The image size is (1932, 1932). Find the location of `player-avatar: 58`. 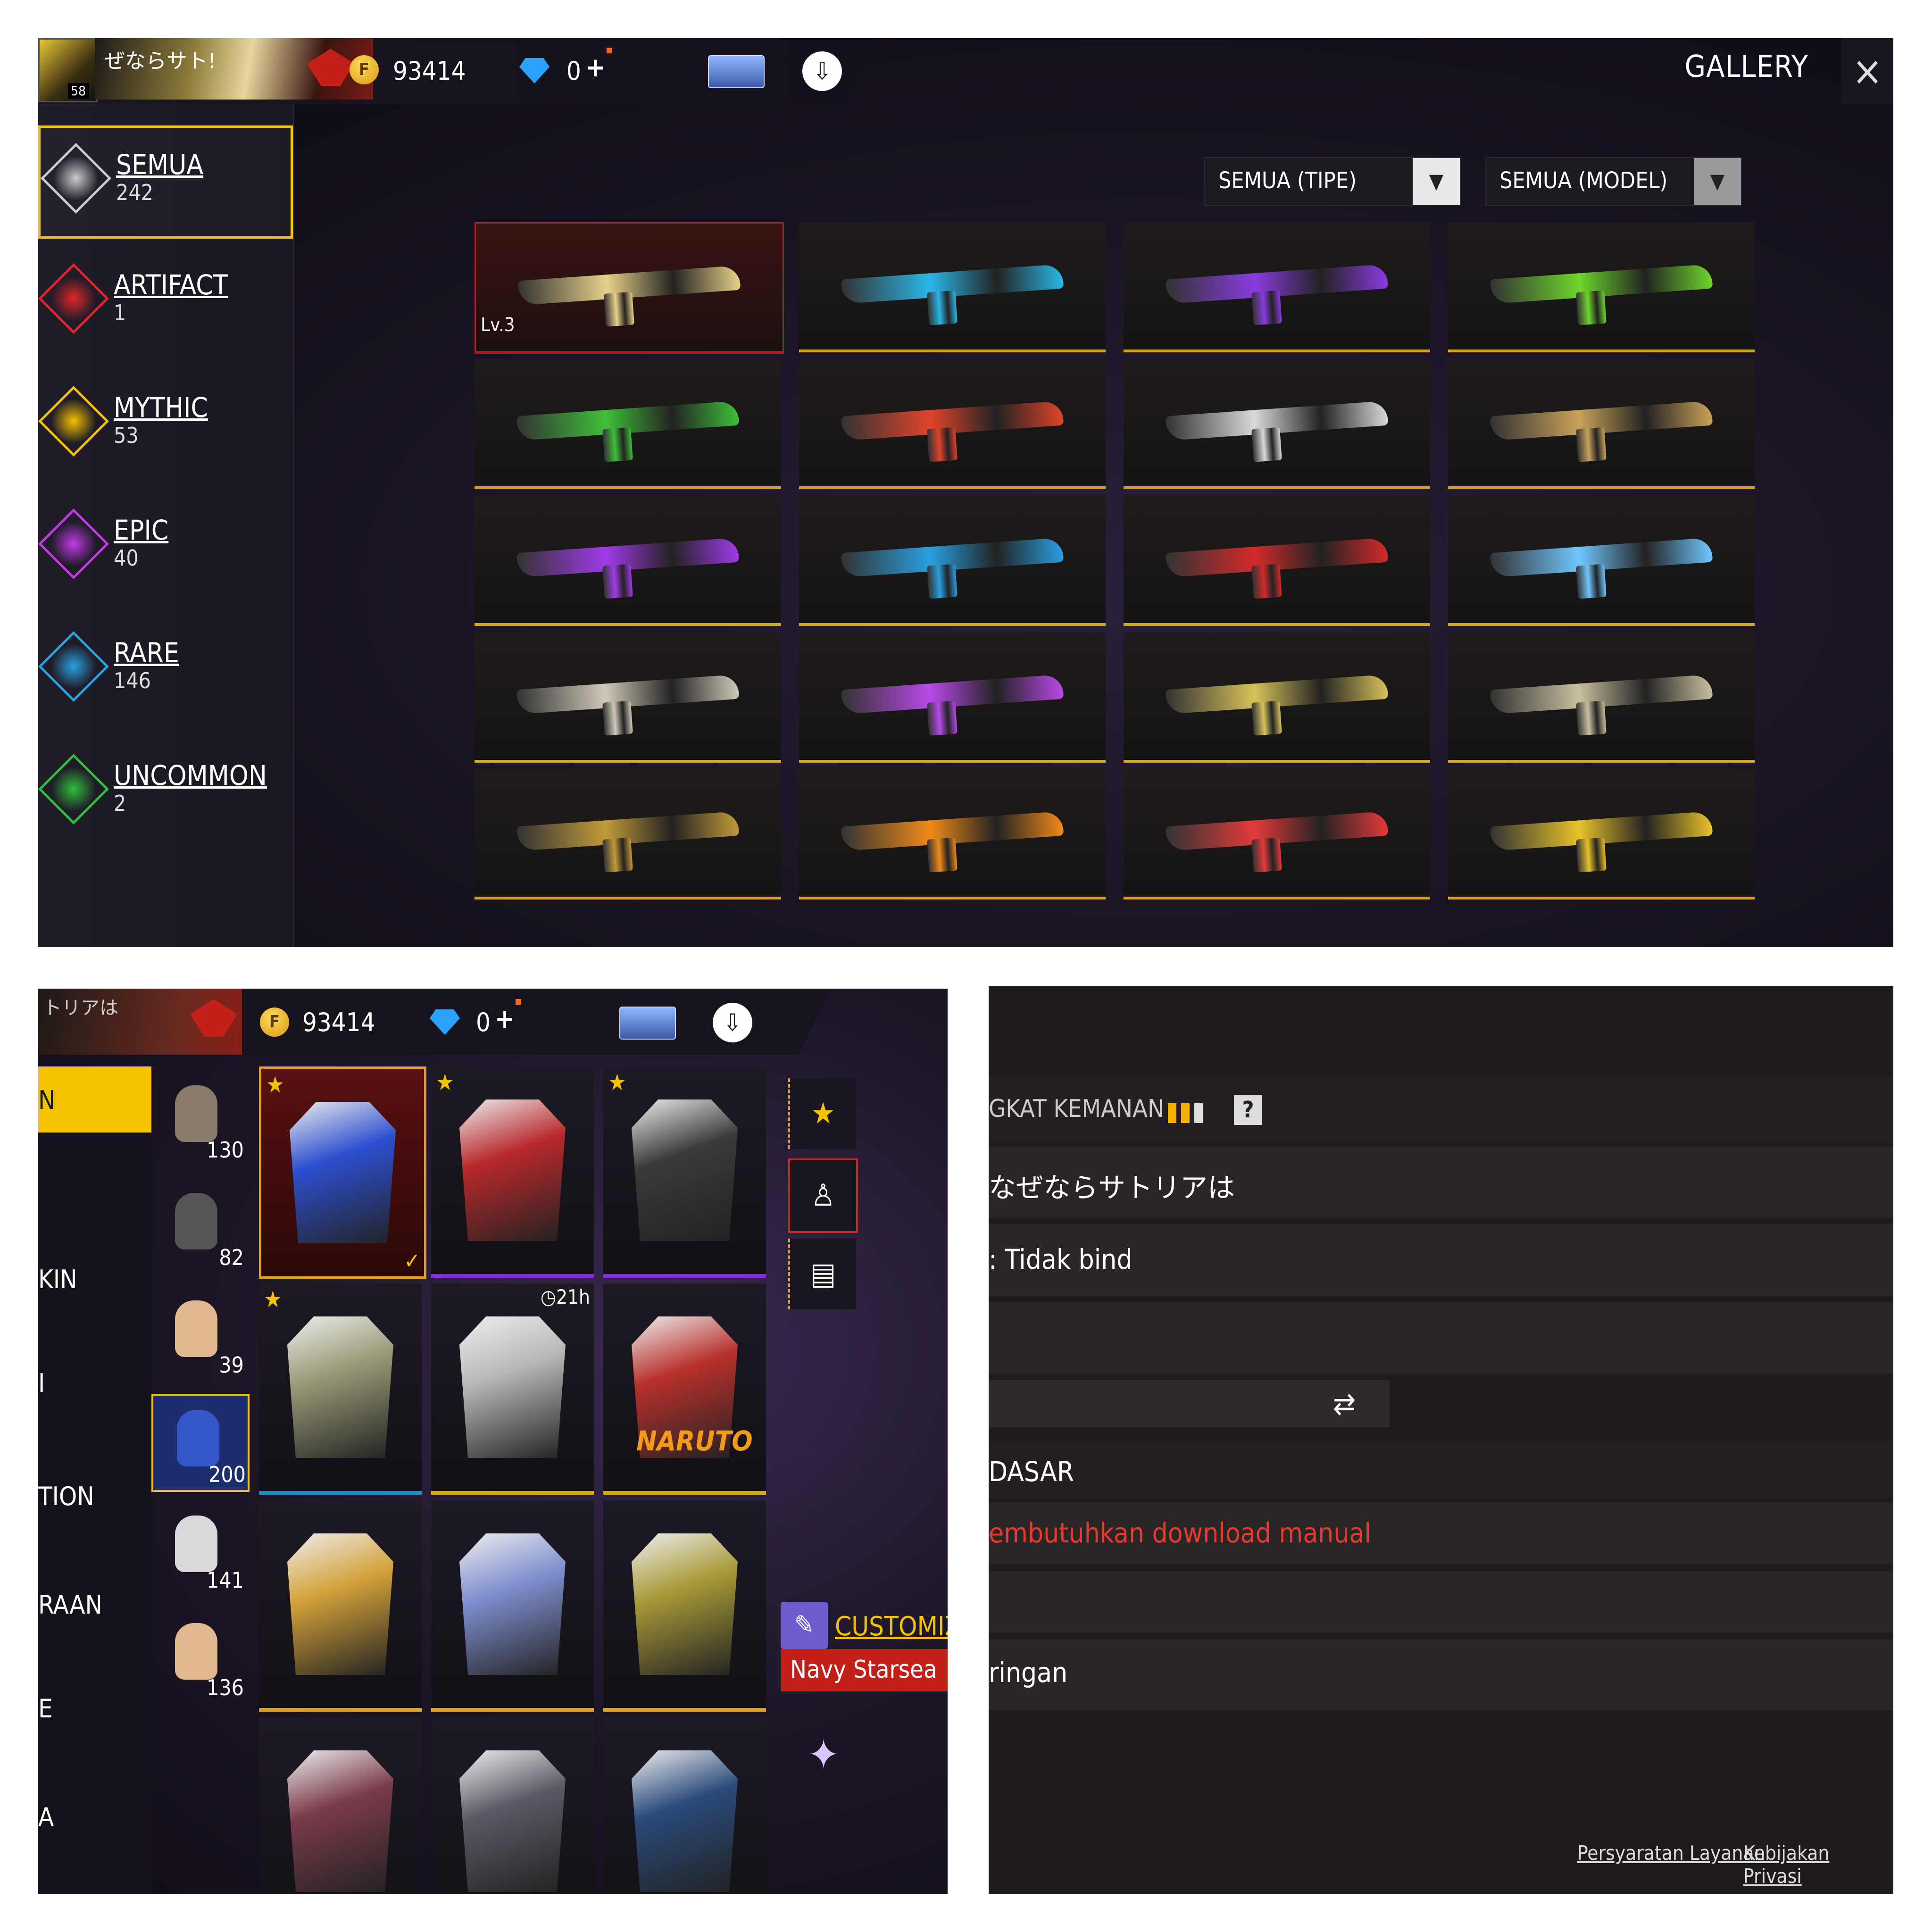

player-avatar: 58 is located at coordinates (68, 70).